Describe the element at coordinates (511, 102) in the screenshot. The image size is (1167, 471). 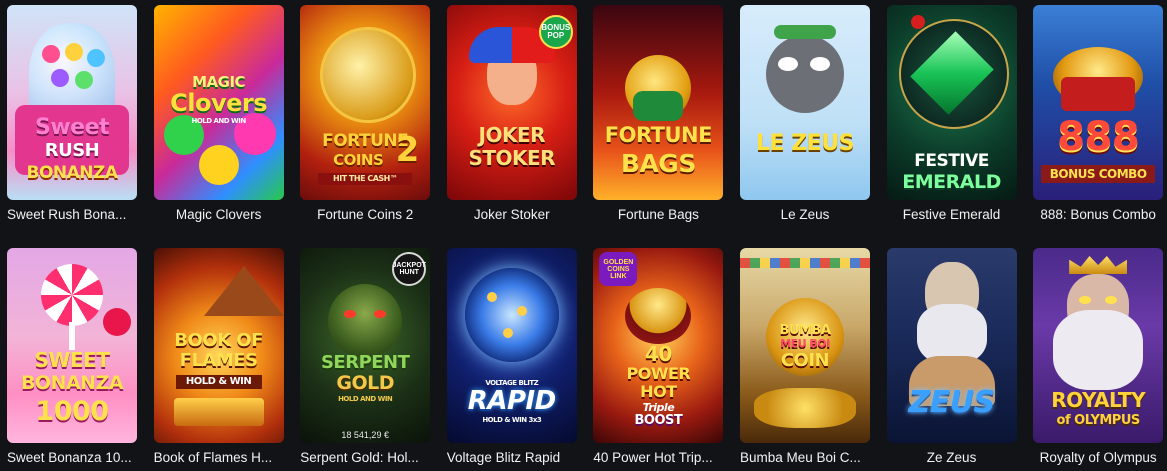
I see `game-thumbnail: BONUS POP JOKER STOKER` at that location.